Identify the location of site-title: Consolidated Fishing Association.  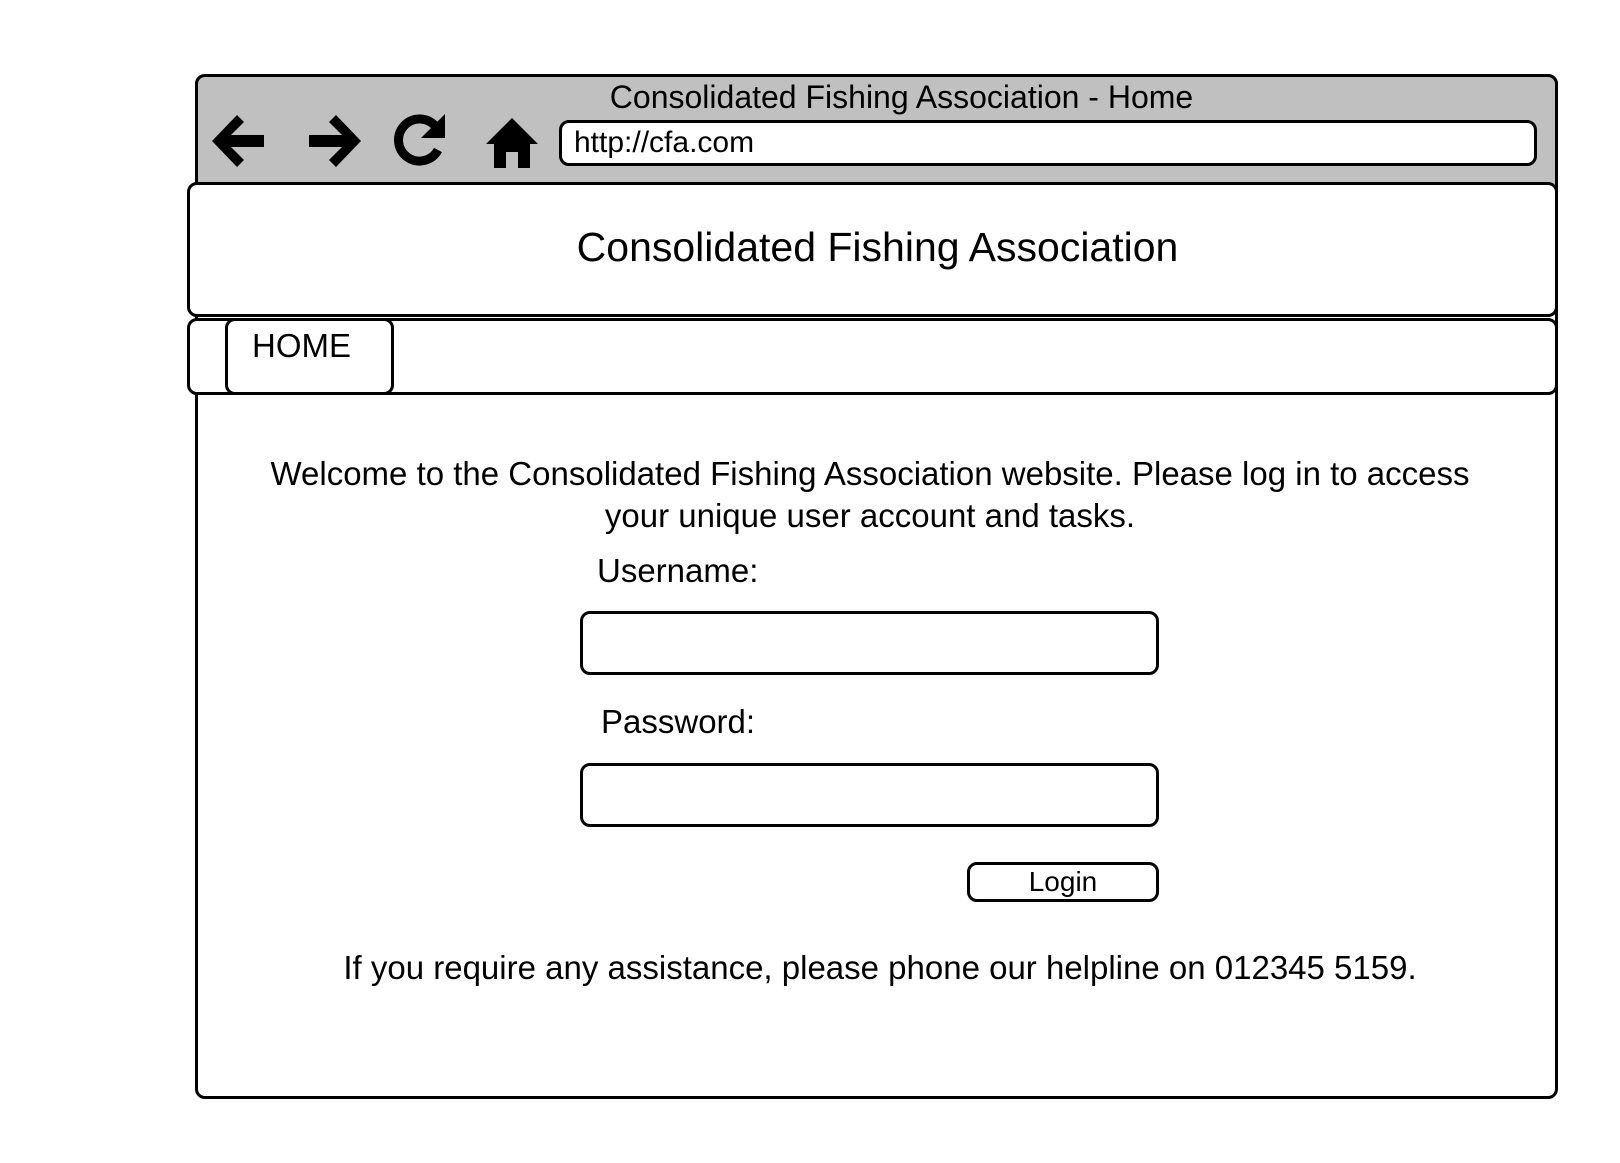
(877, 247).